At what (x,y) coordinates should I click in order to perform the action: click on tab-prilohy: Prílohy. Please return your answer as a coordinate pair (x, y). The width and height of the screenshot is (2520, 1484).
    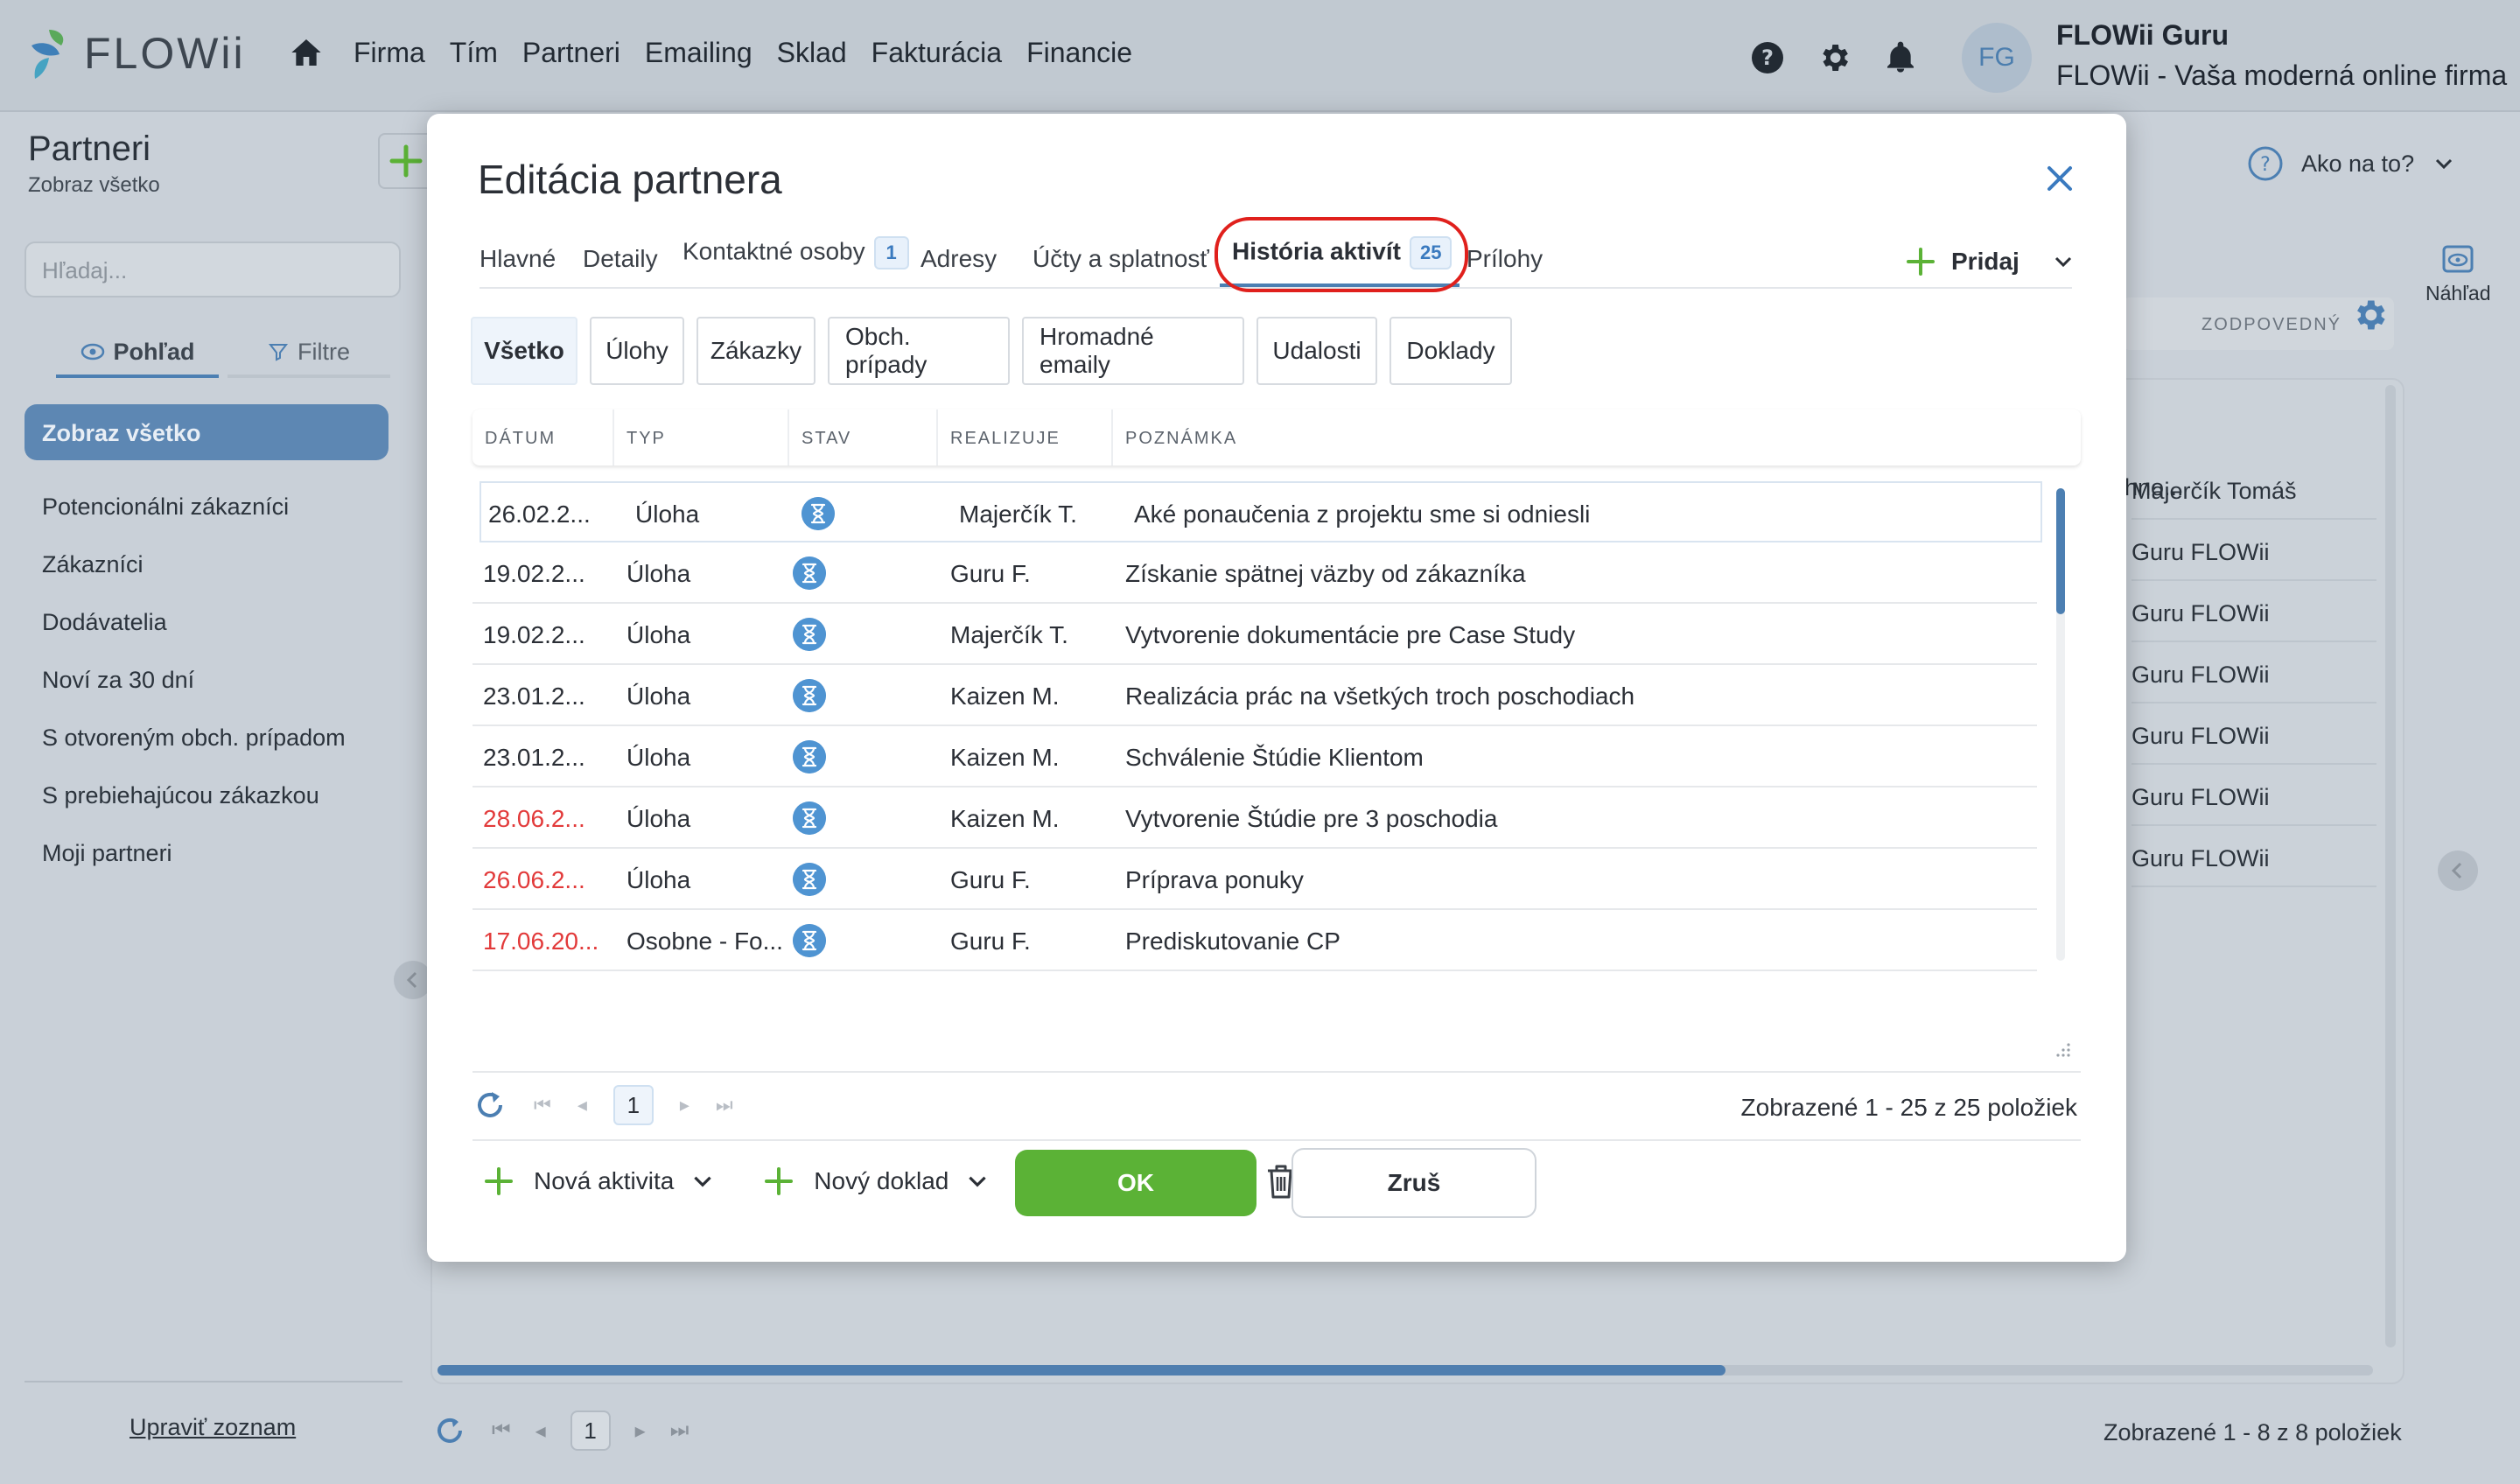
    Looking at the image, I should click on (1504, 259).